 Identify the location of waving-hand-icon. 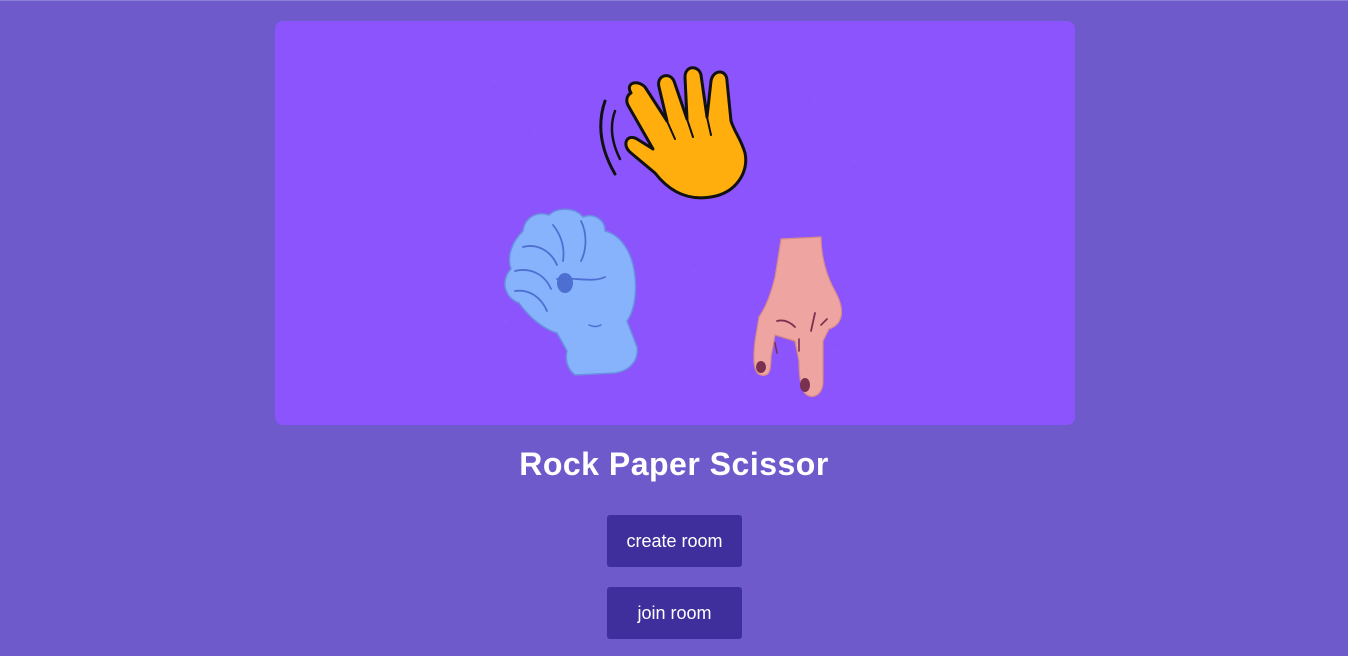
(673, 133).